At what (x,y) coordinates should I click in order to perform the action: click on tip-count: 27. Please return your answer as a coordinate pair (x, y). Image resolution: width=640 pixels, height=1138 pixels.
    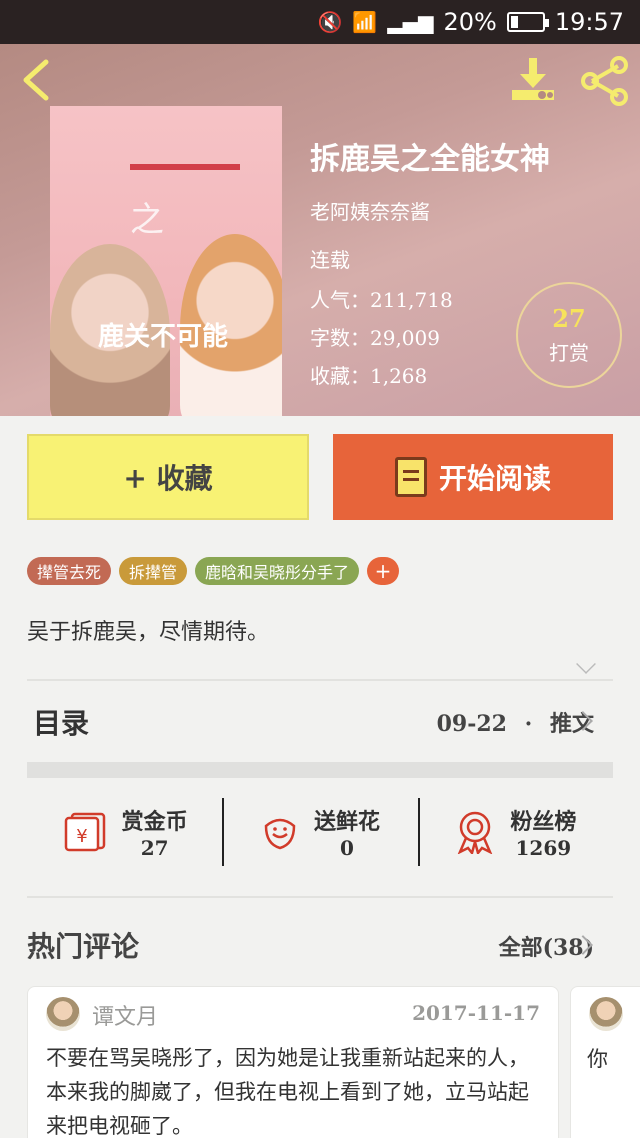
    Looking at the image, I should click on (569, 318).